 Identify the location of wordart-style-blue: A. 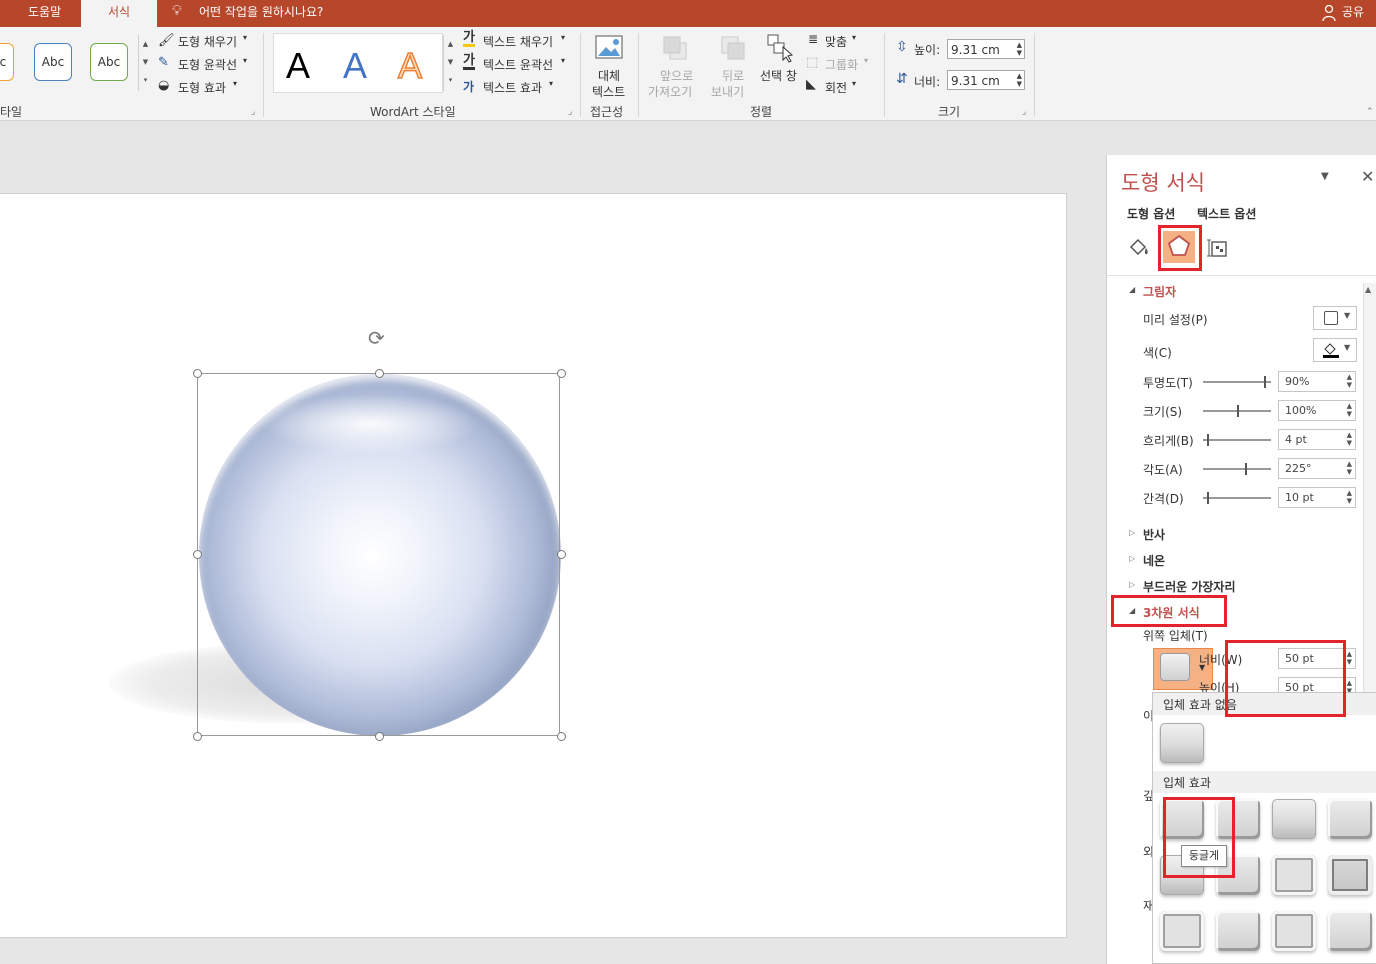
(355, 66).